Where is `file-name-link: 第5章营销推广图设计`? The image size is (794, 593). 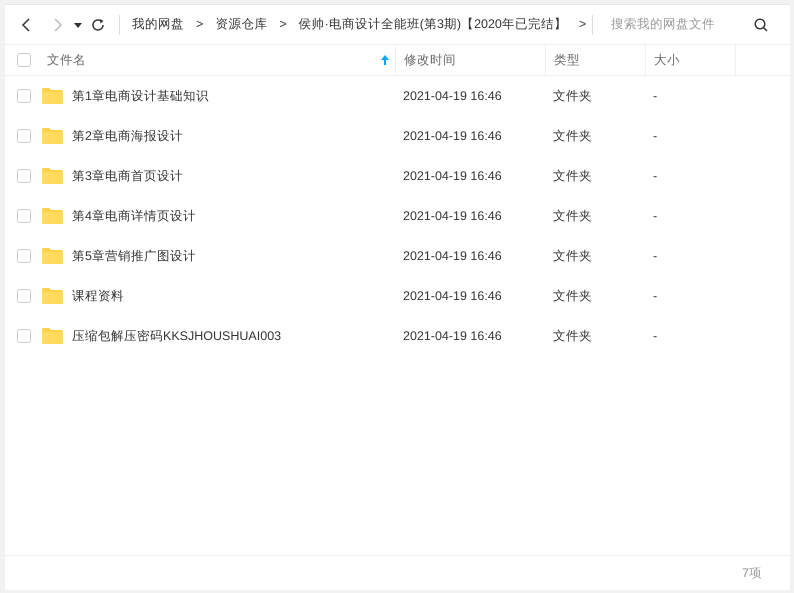 file-name-link: 第5章营销推广图设计 is located at coordinates (134, 256).